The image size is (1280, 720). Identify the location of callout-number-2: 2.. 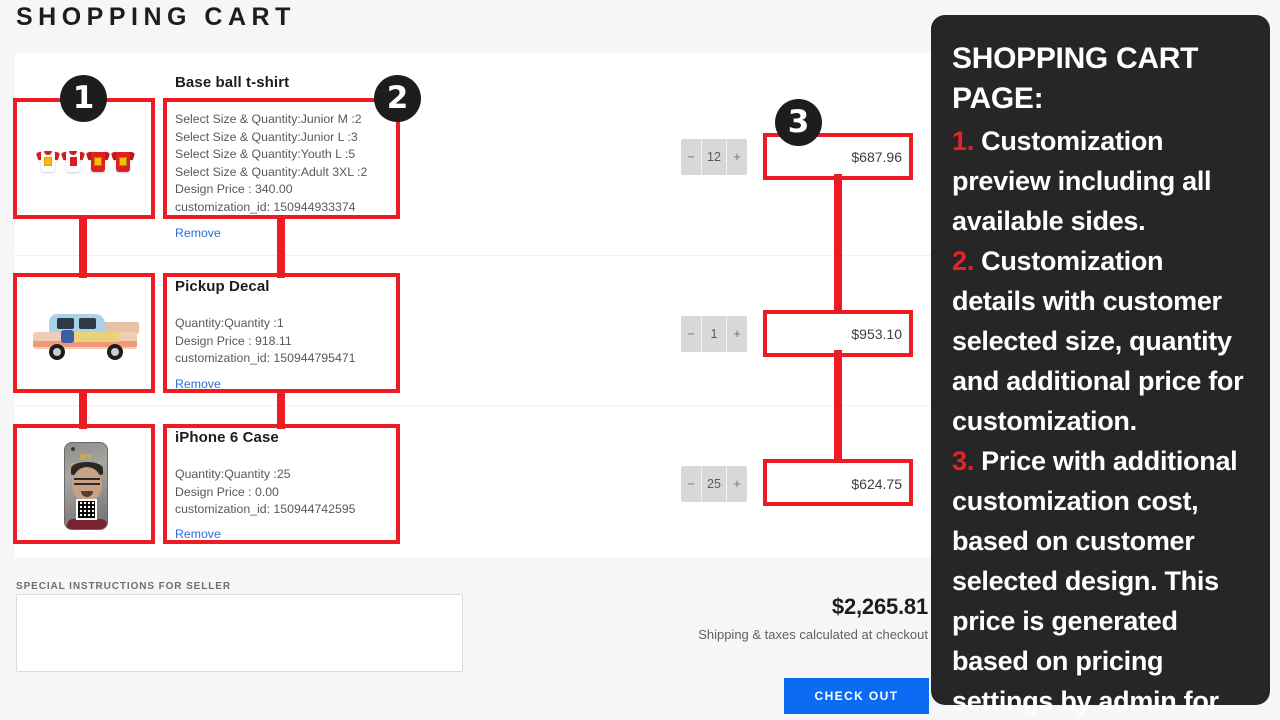
(963, 261).